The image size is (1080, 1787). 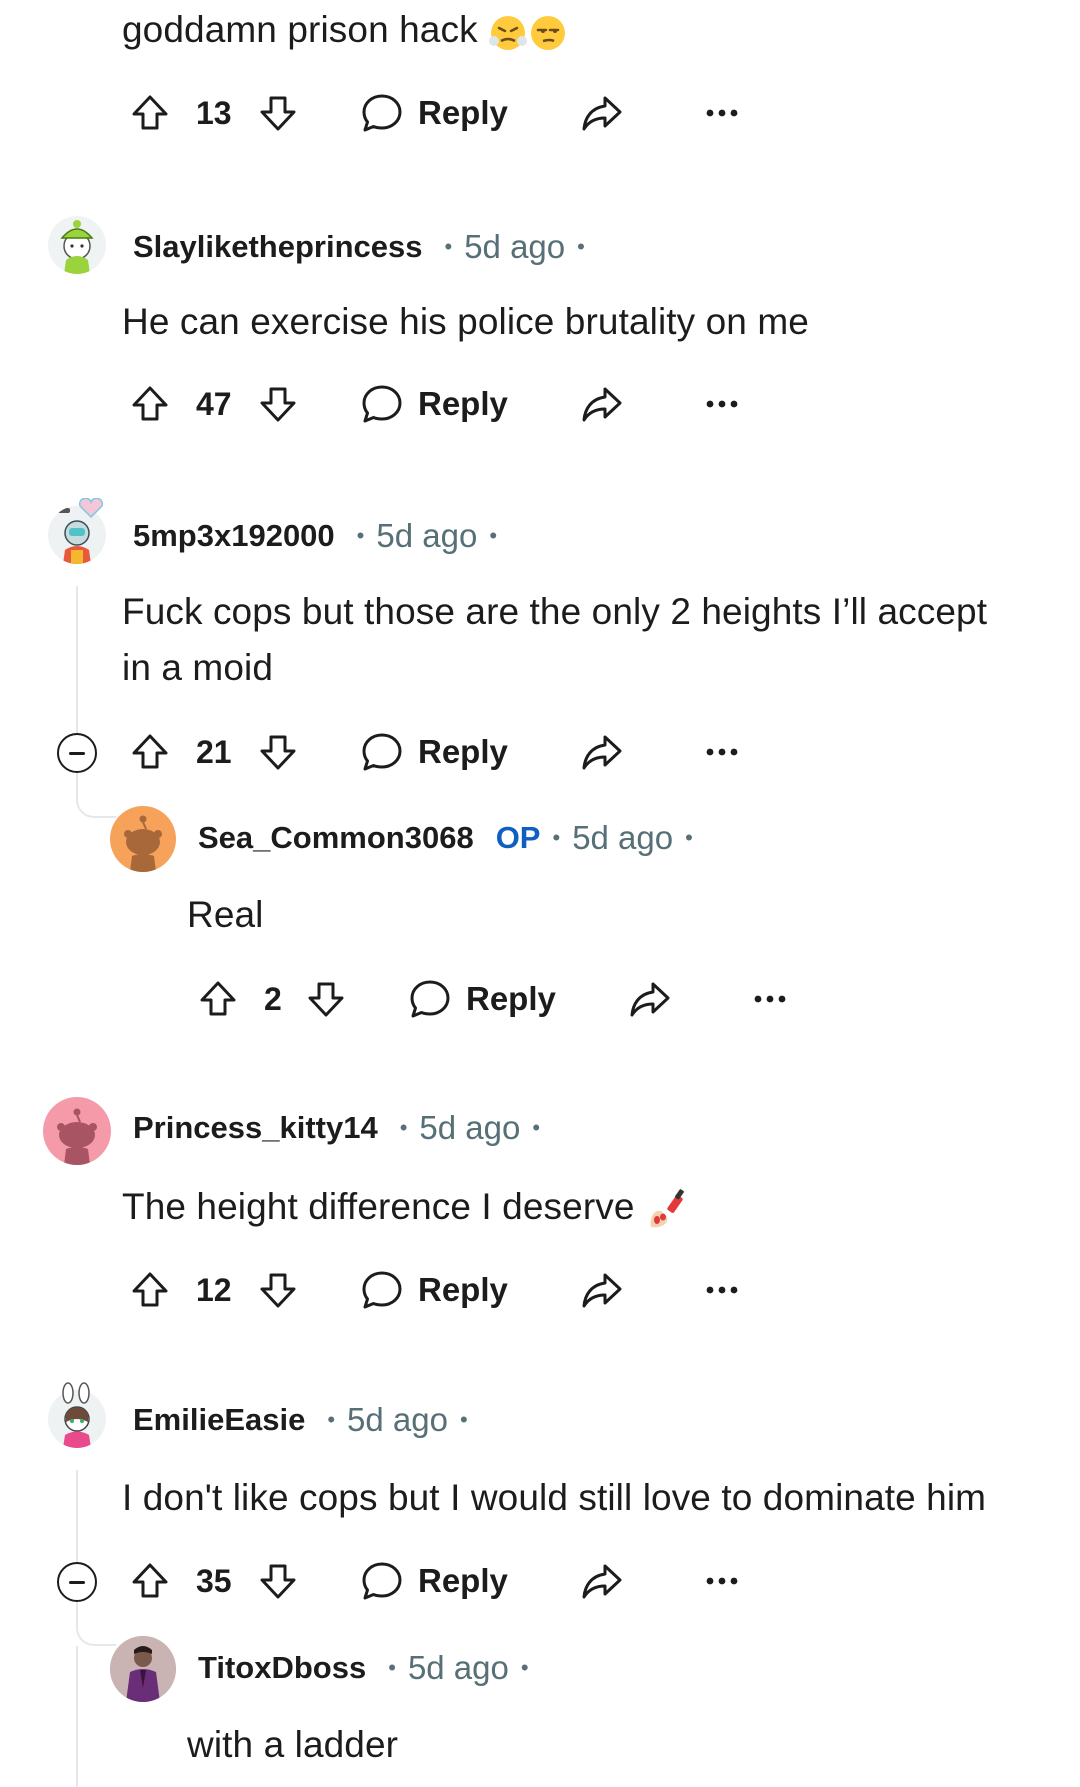 I want to click on author-name: 5mp3x192000, so click(x=234, y=536).